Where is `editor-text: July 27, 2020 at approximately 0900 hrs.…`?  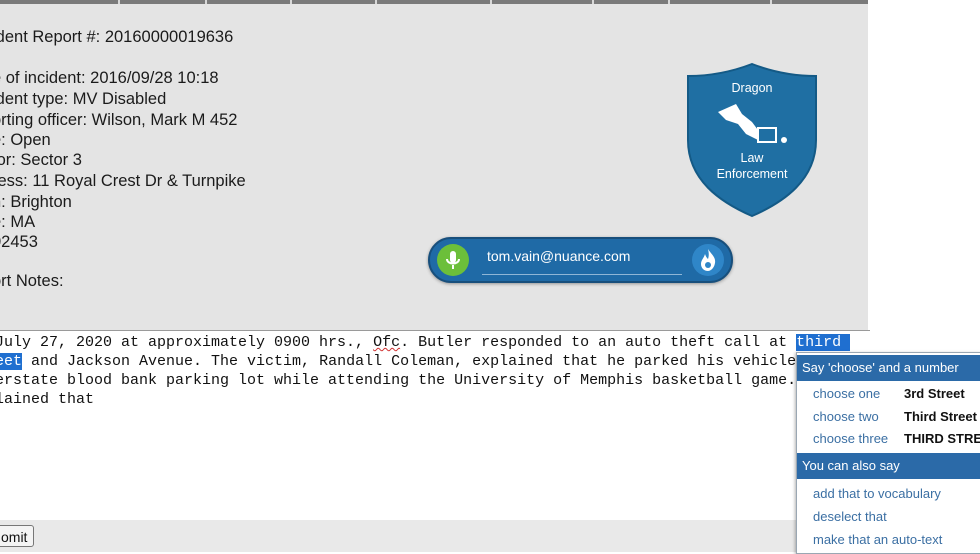
editor-text: July 27, 2020 at approximately 0900 hrs.… is located at coordinates (435, 370).